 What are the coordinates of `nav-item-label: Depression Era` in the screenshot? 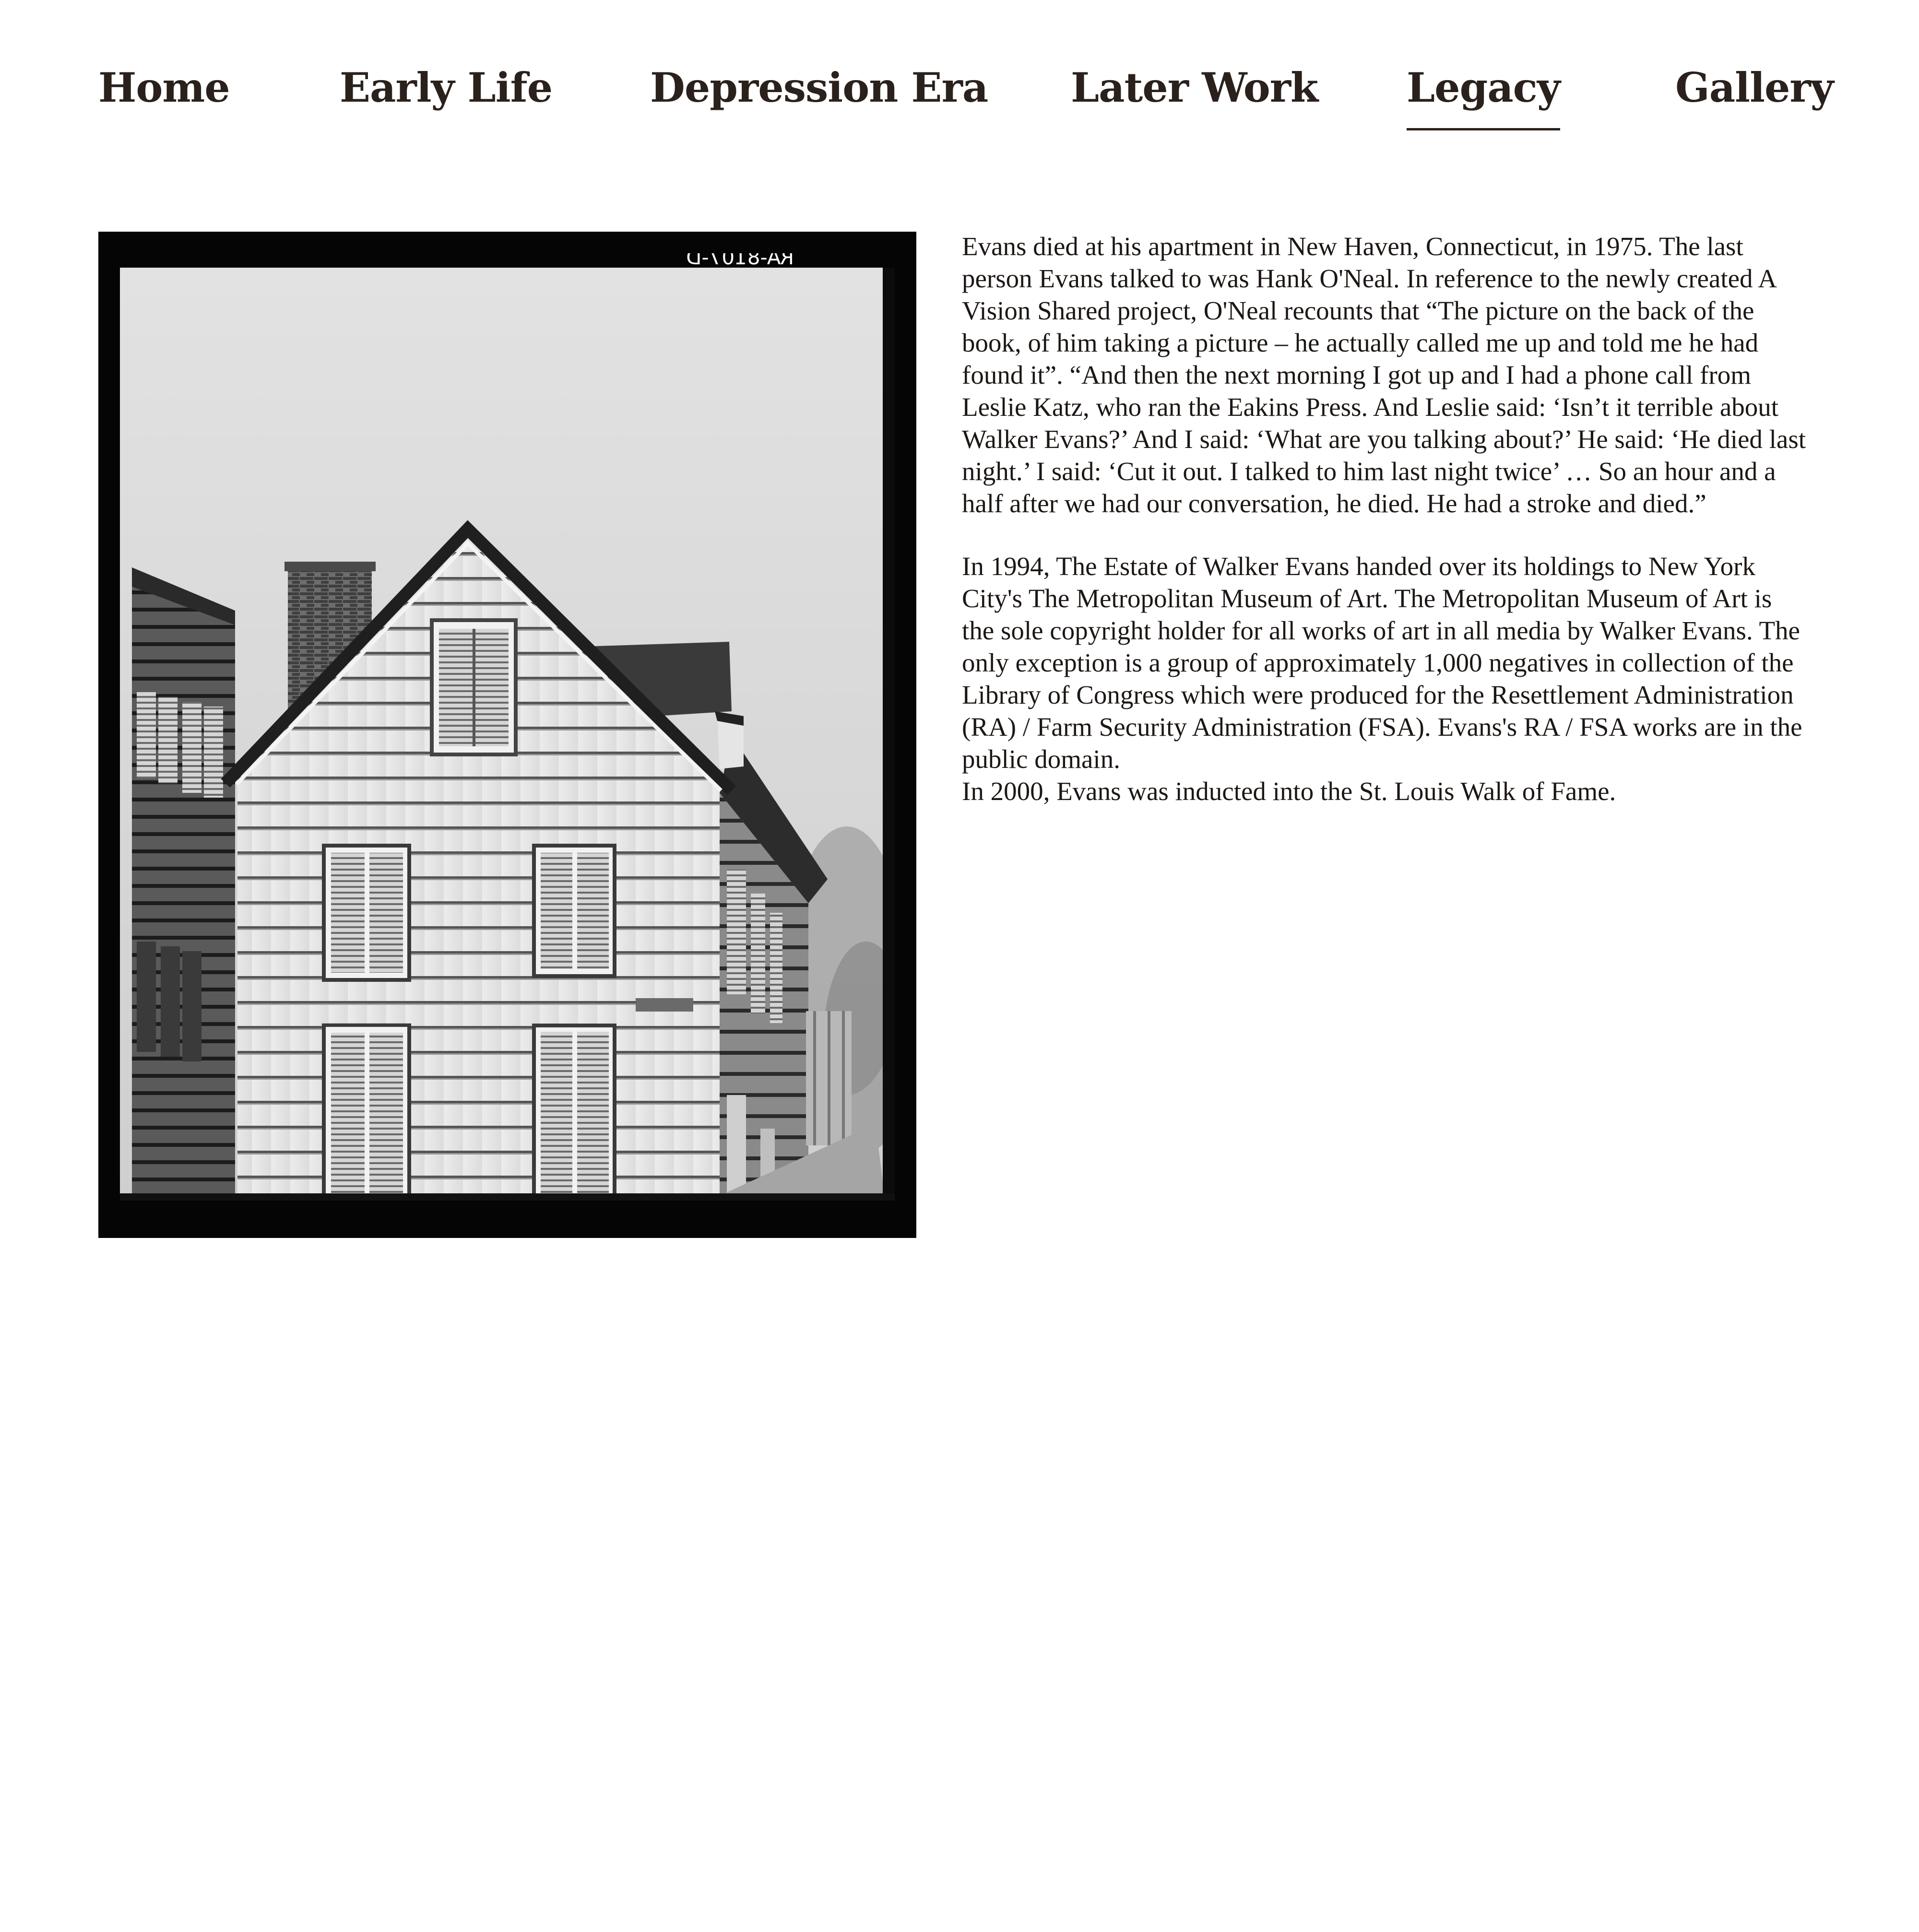 It's located at (819, 87).